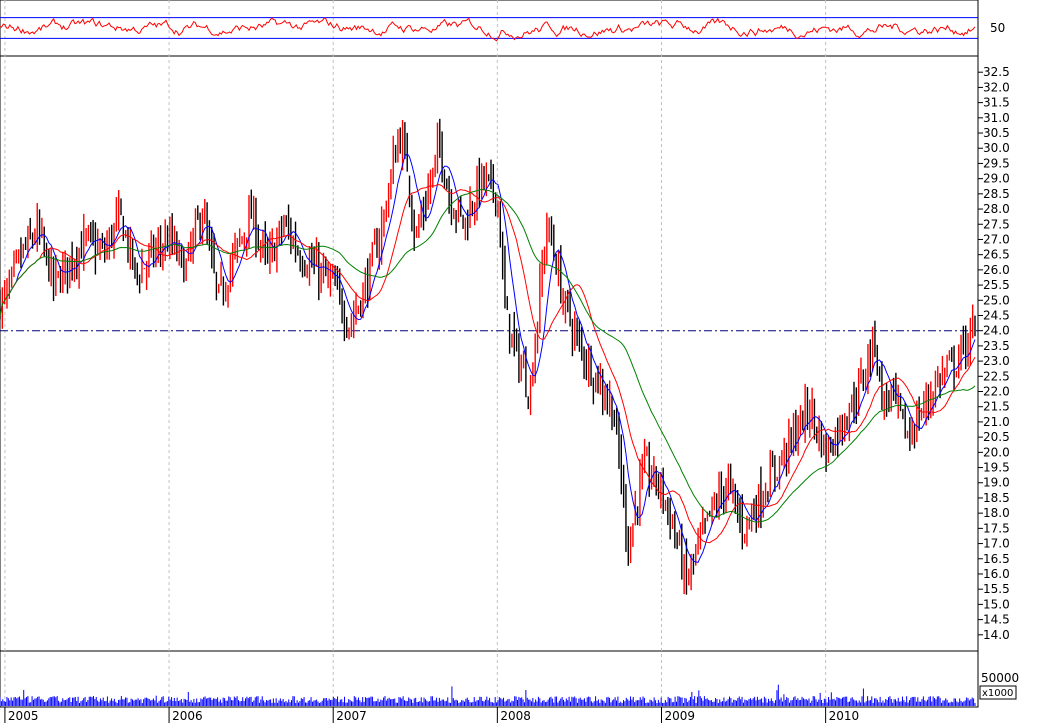 Image resolution: width=1037 pixels, height=727 pixels. Describe the element at coordinates (996, 620) in the screenshot. I see `y-tick-label: 14.5` at that location.